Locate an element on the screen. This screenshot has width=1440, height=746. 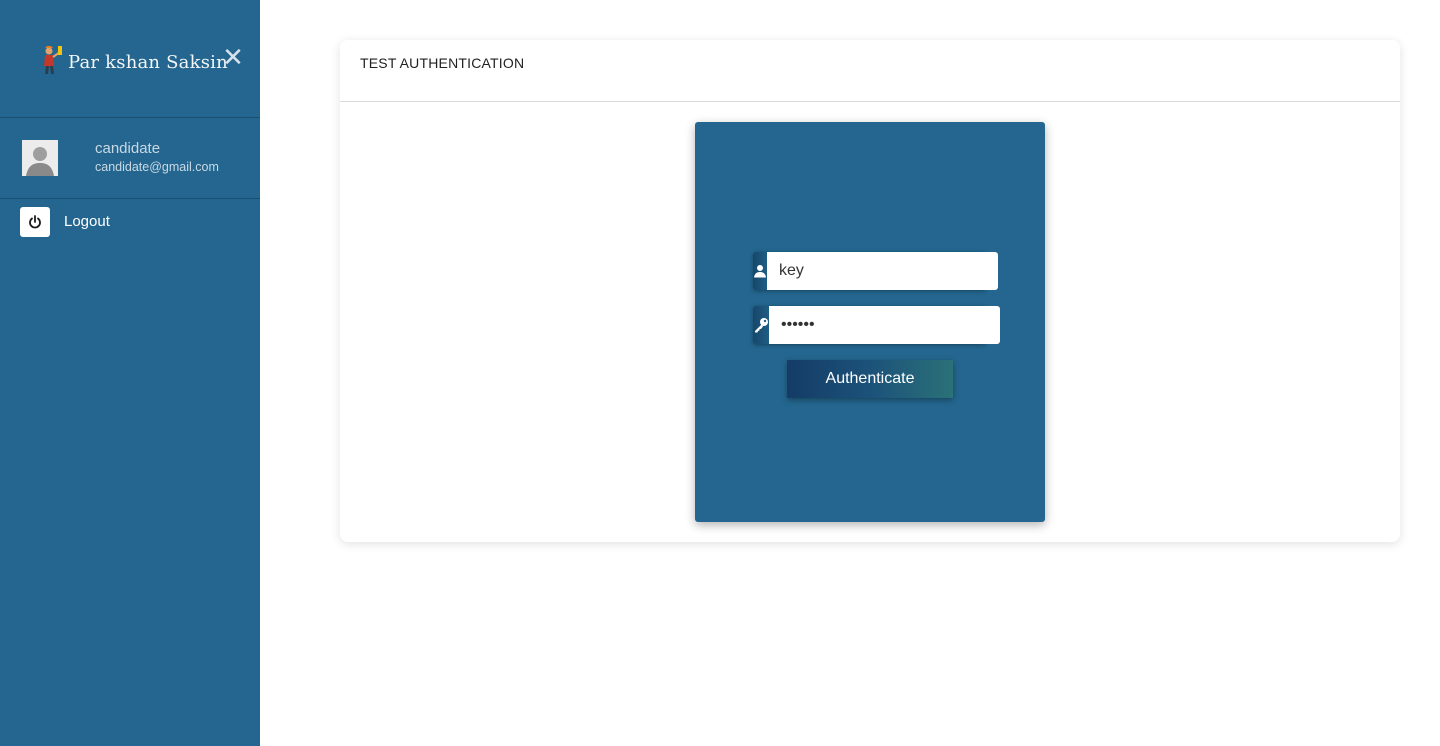
page-title: TEST AUTHENTICATION is located at coordinates (442, 63).